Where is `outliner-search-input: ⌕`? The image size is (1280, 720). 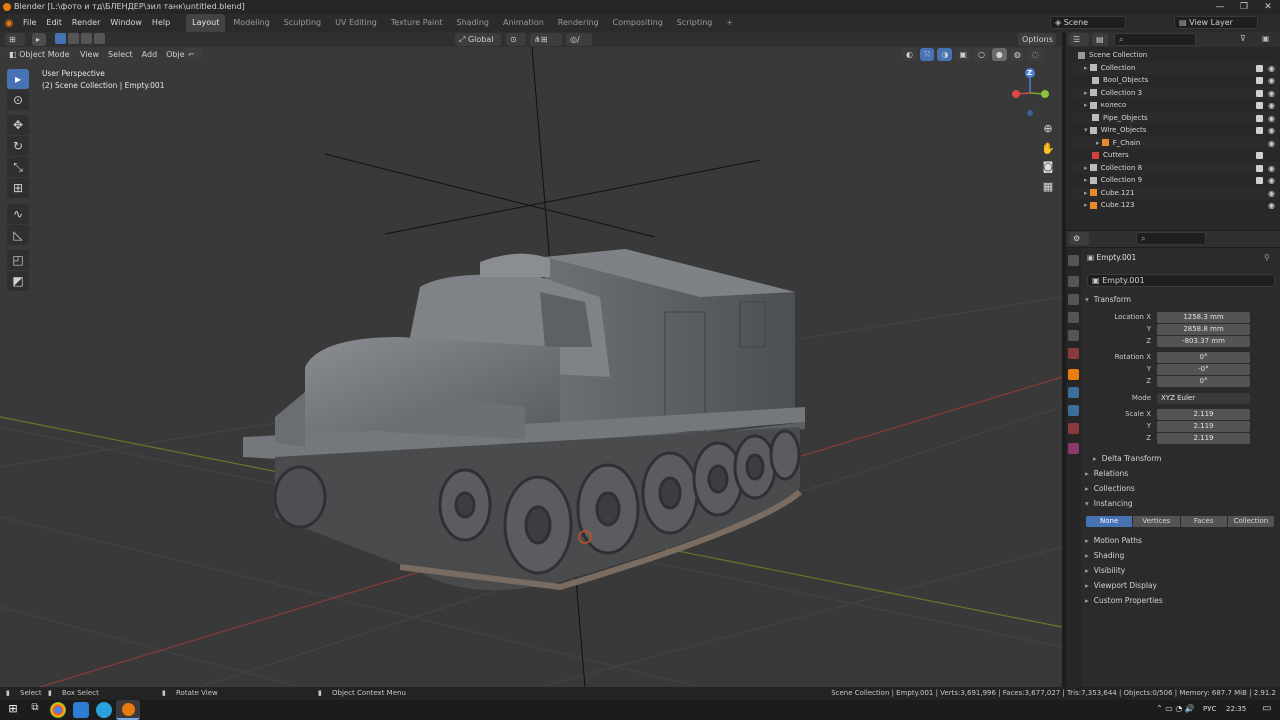
outliner-search-input: ⌕ is located at coordinates (1155, 39).